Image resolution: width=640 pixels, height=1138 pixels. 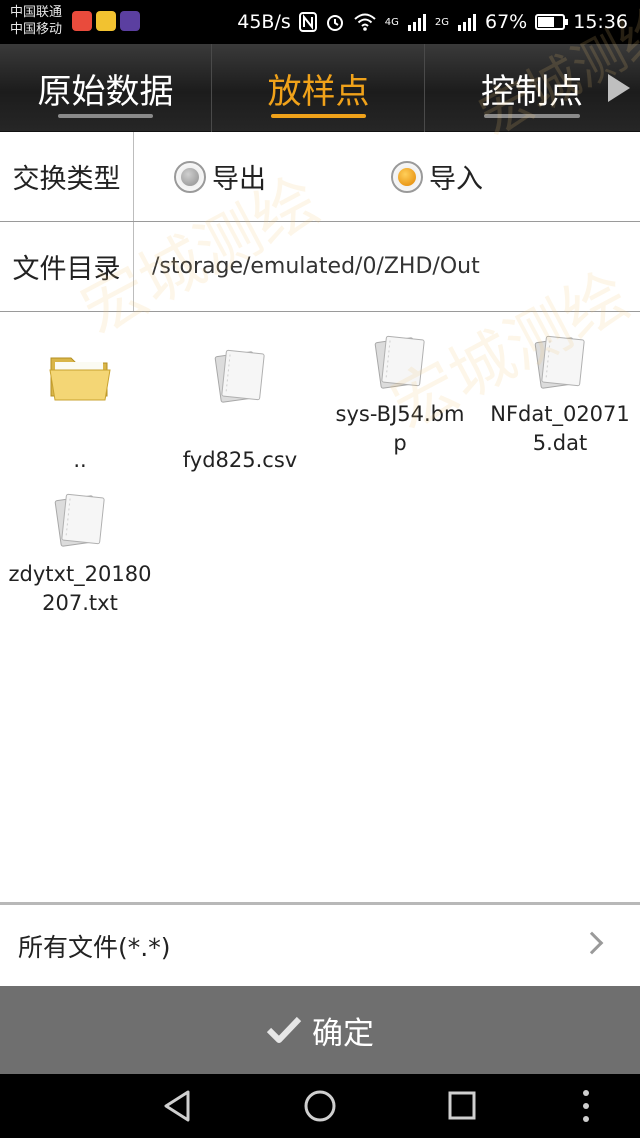 What do you see at coordinates (400, 428) in the screenshot?
I see `file-name: sys-BJ54.bmp` at bounding box center [400, 428].